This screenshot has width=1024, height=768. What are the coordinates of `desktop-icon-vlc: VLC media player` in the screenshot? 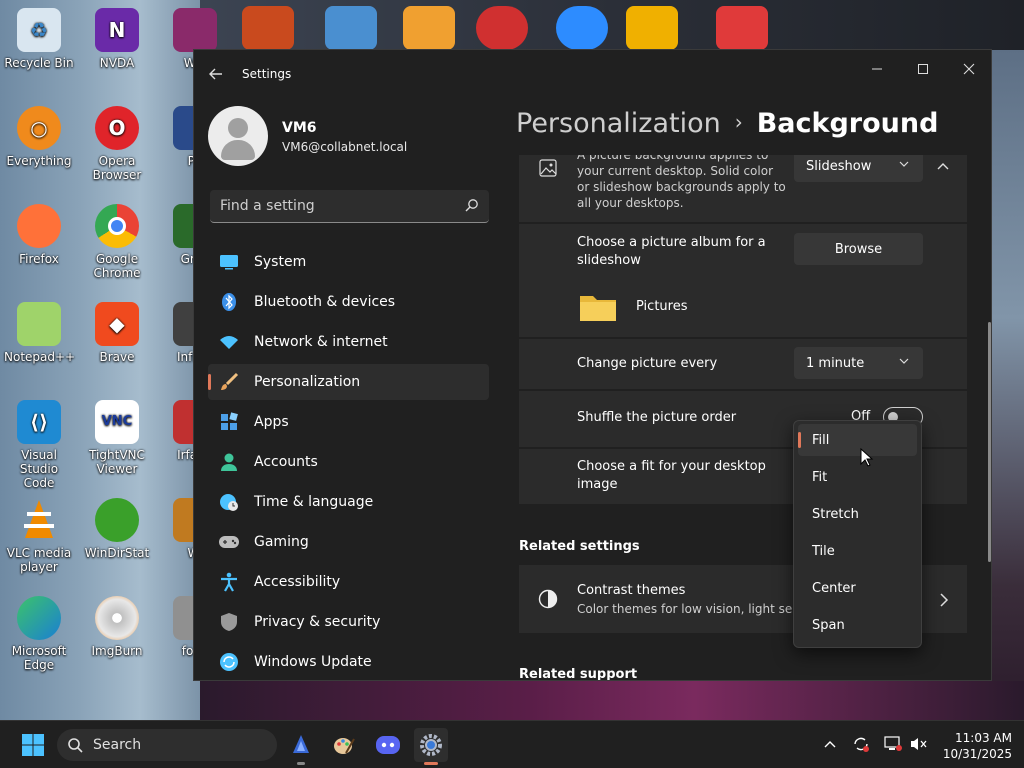 It's located at (39, 536).